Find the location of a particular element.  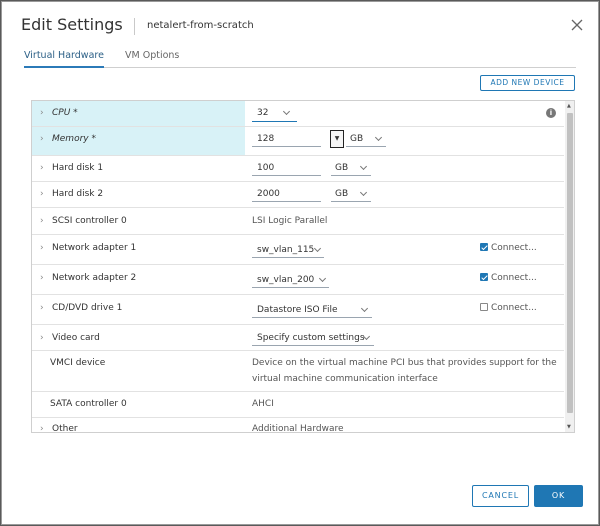

video-card-underline is located at coordinates (313, 345).